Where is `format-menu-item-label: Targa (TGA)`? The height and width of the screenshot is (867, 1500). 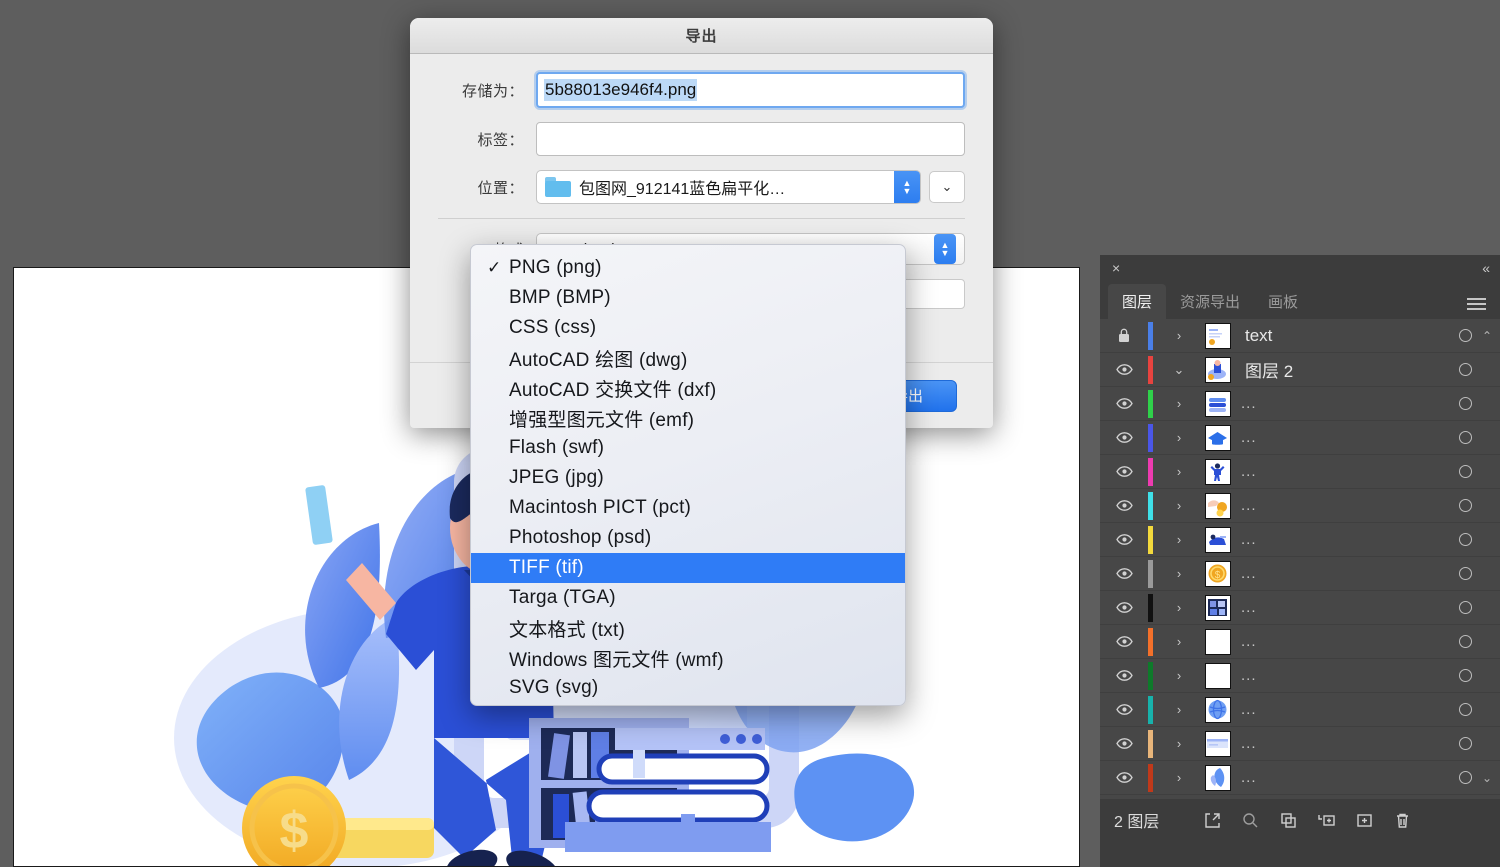
format-menu-item-label: Targa (TGA) is located at coordinates (562, 597).